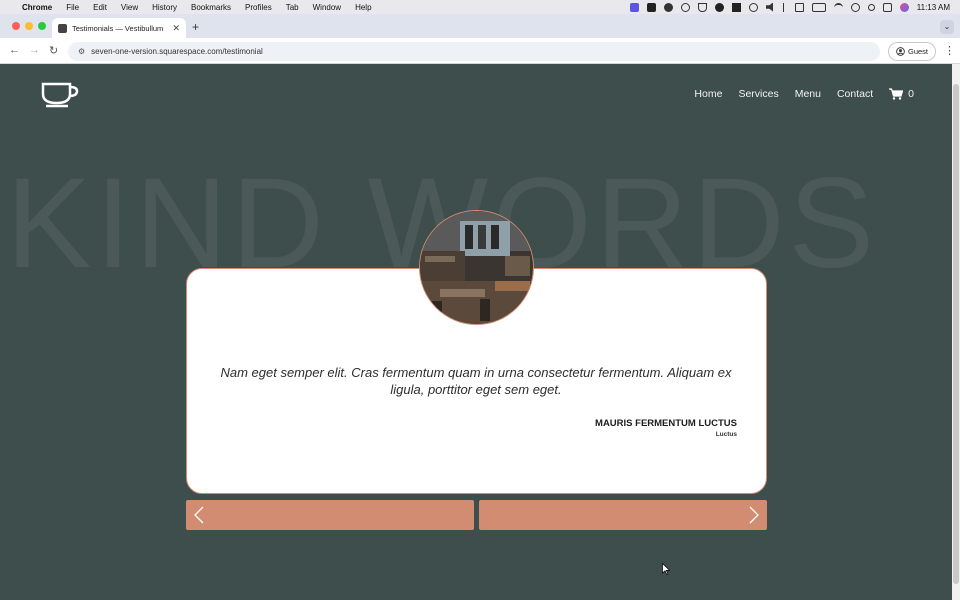  I want to click on site-nav: Home Services Menu Contact 0, so click(804, 94).